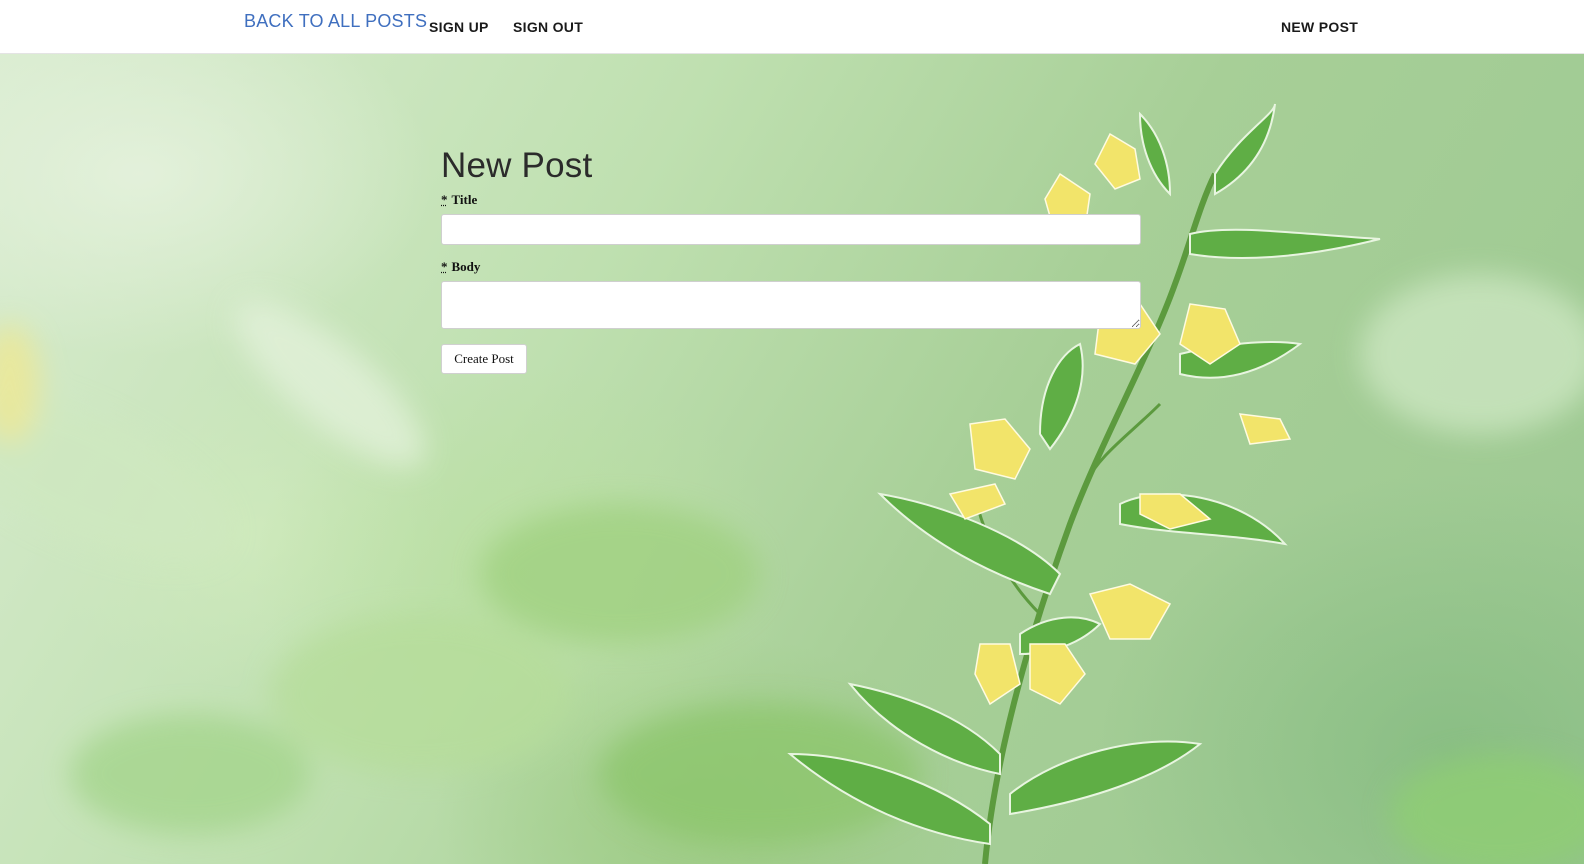 This screenshot has height=864, width=1584. Describe the element at coordinates (459, 27) in the screenshot. I see `sign-up-link: SIGN UP` at that location.